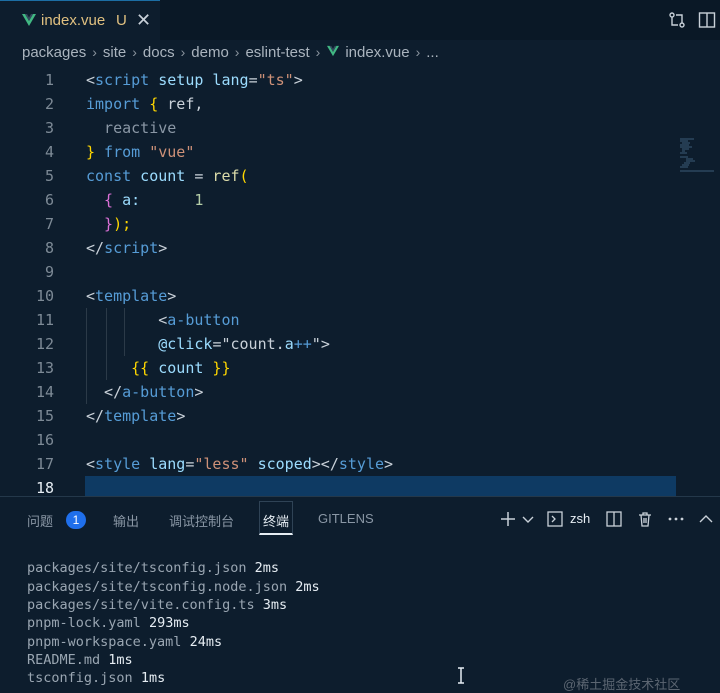 The width and height of the screenshot is (720, 693). I want to click on breadcrumb-item: demo, so click(210, 52).